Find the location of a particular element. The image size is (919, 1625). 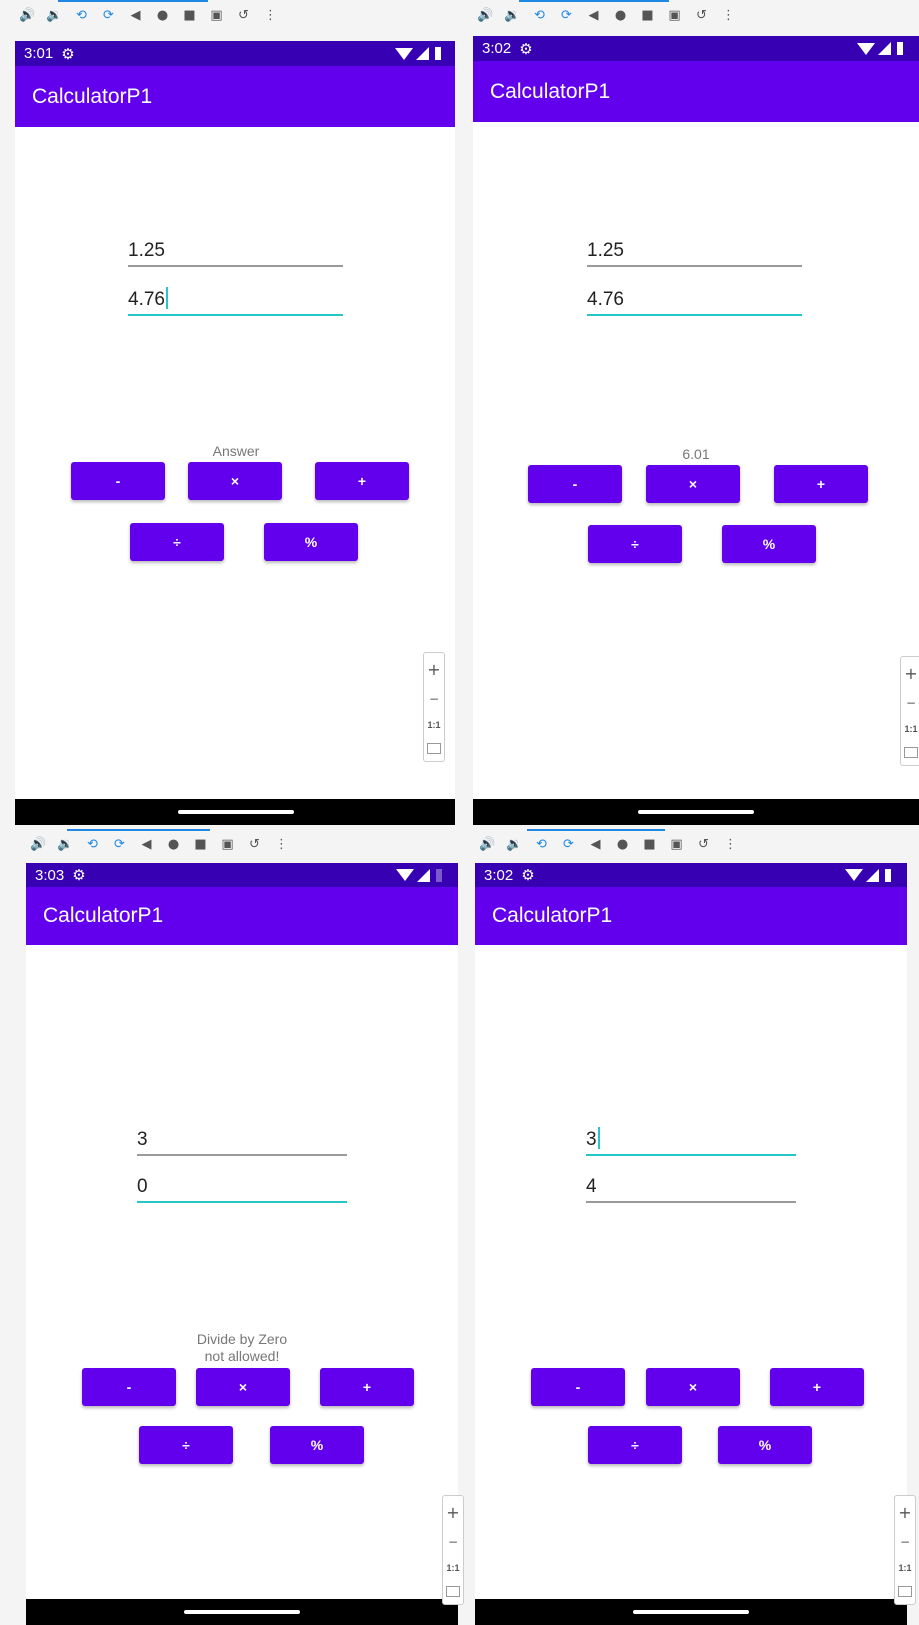

second-number-input: 0 is located at coordinates (242, 1186).